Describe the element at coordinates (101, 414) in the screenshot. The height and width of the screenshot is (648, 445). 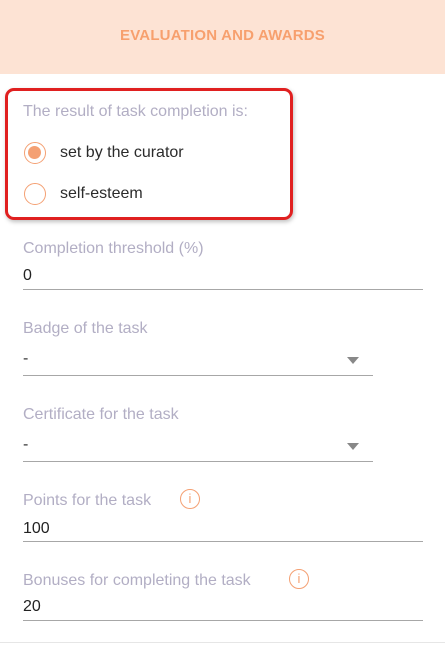
I see `certificate-label: Certificate for the task` at that location.